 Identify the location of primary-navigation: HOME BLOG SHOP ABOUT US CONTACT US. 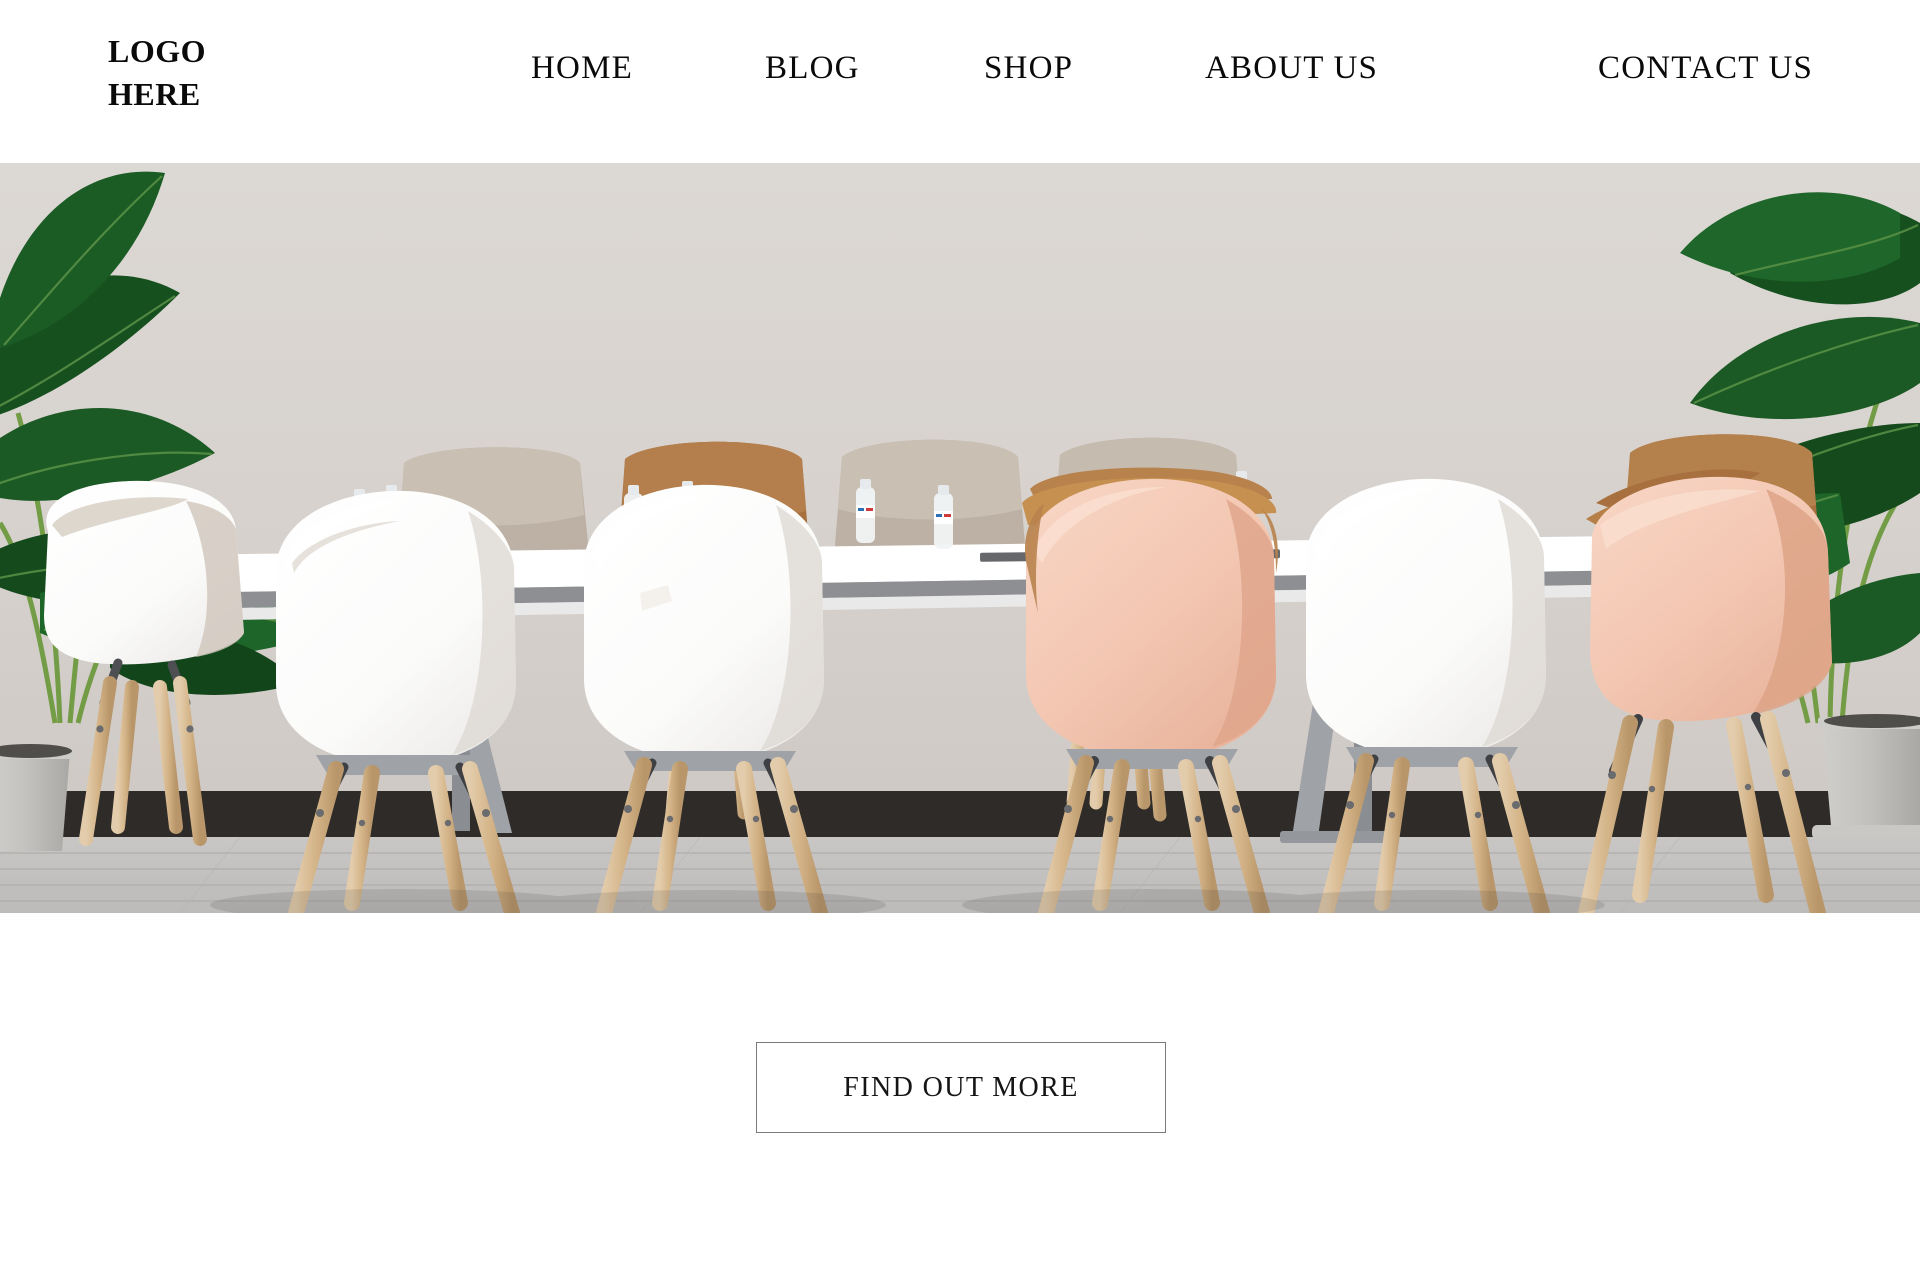
(960, 81).